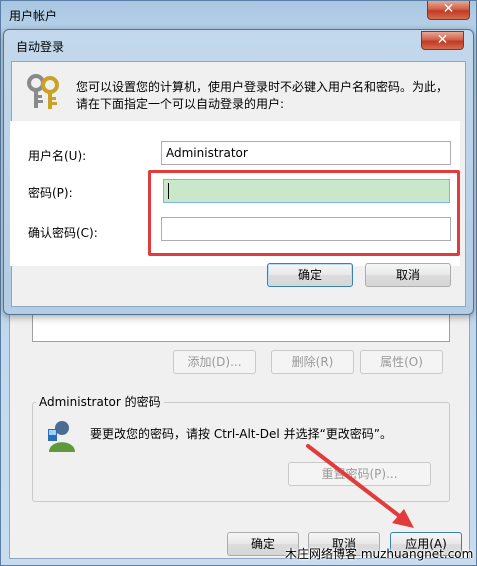  I want to click on username-label: 用户名(U):, so click(57, 156).